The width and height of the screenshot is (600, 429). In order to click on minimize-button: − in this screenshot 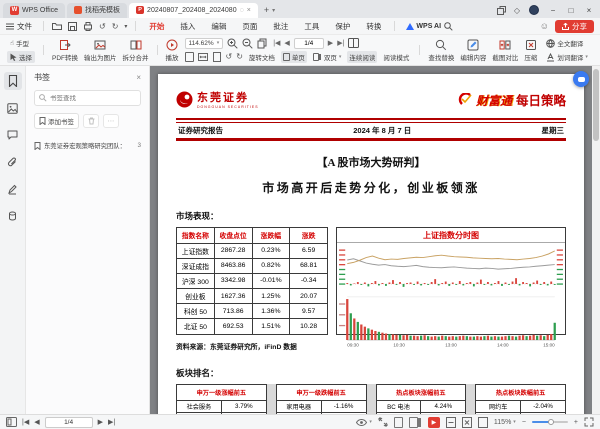, I will do `click(553, 10)`.